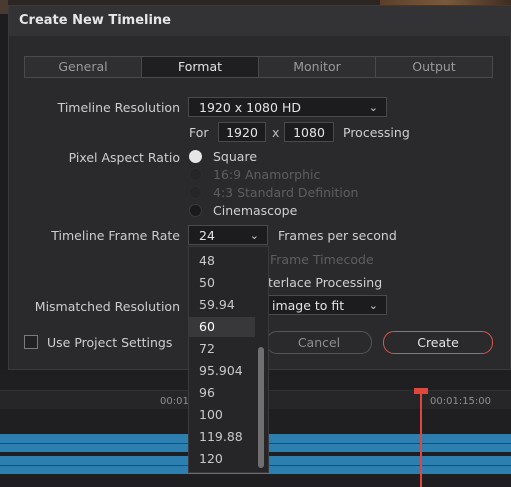 The height and width of the screenshot is (487, 511). What do you see at coordinates (317, 67) in the screenshot?
I see `tab-monitor: Monitor` at bounding box center [317, 67].